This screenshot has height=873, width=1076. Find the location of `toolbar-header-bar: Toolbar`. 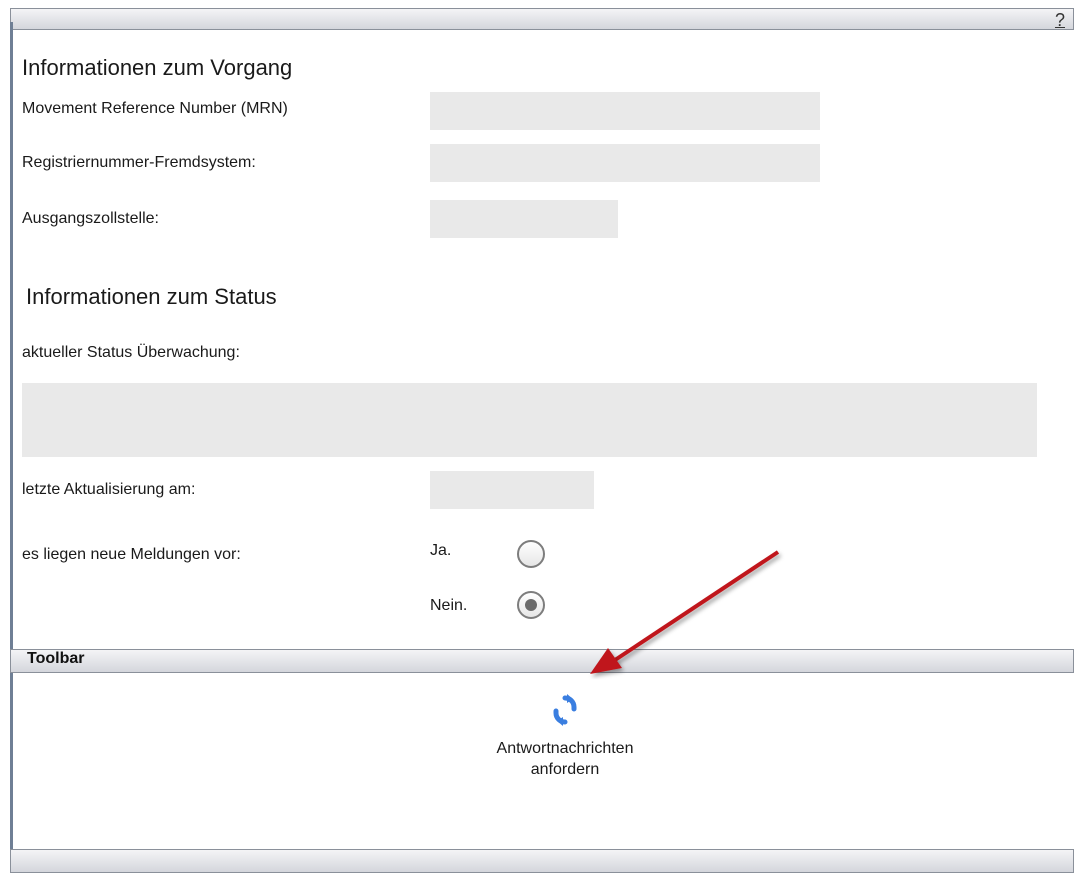

toolbar-header-bar: Toolbar is located at coordinates (542, 661).